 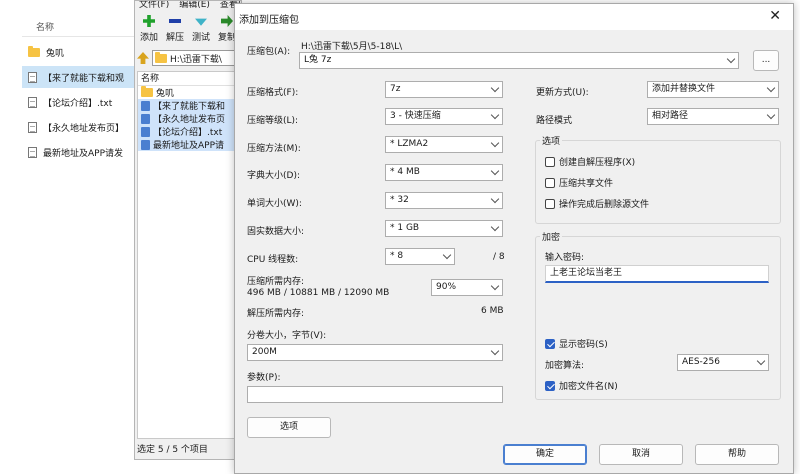 I want to click on dict-value: * 4 MB, so click(x=405, y=172).